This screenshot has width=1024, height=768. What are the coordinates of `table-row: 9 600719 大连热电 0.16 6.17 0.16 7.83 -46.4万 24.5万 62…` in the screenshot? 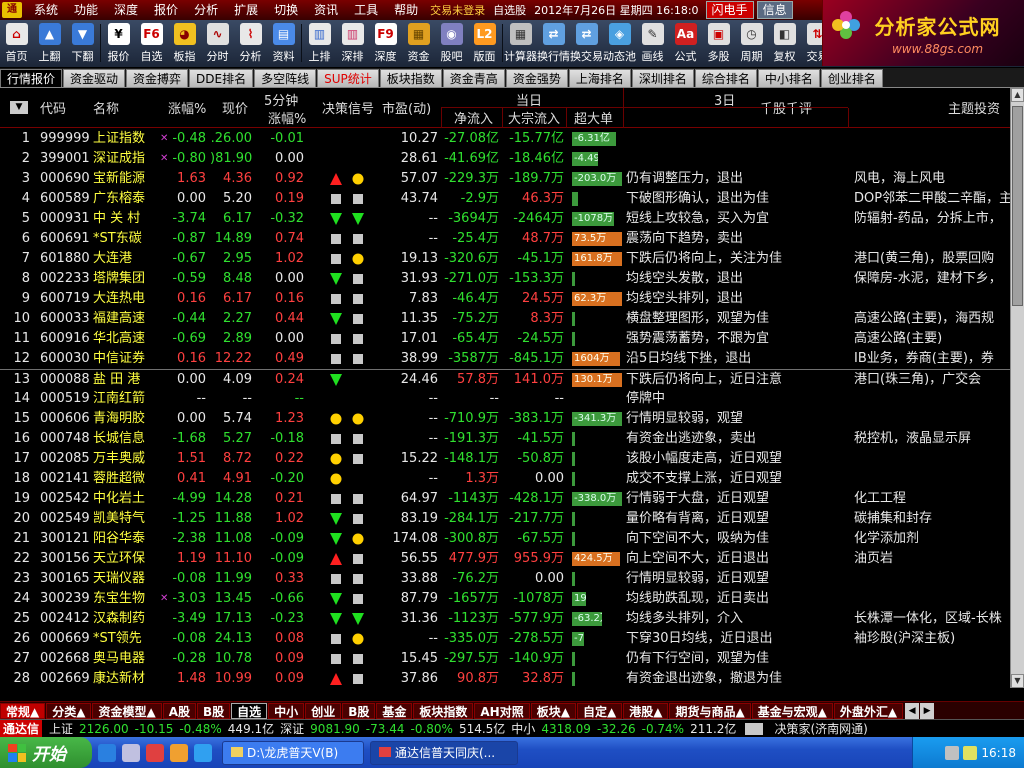 It's located at (505, 299).